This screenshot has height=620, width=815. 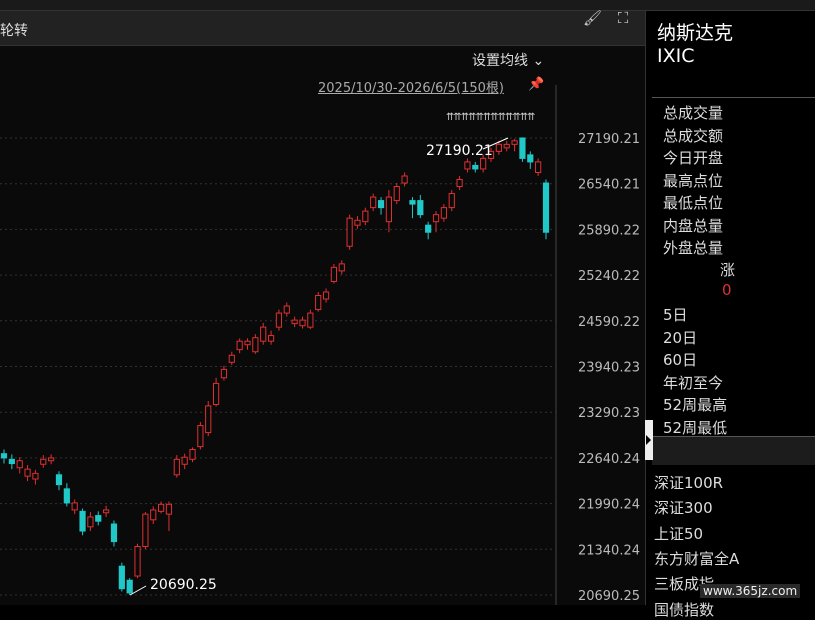 What do you see at coordinates (14, 31) in the screenshot?
I see `chart-title: 轮转` at bounding box center [14, 31].